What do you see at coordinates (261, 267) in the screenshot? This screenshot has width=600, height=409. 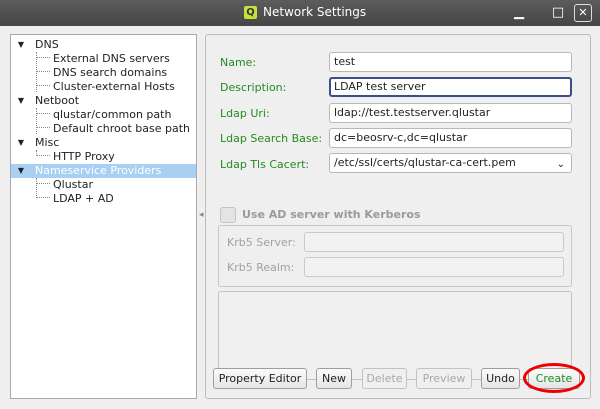 I see `krb5-realm-label: Krb5 Realm:` at bounding box center [261, 267].